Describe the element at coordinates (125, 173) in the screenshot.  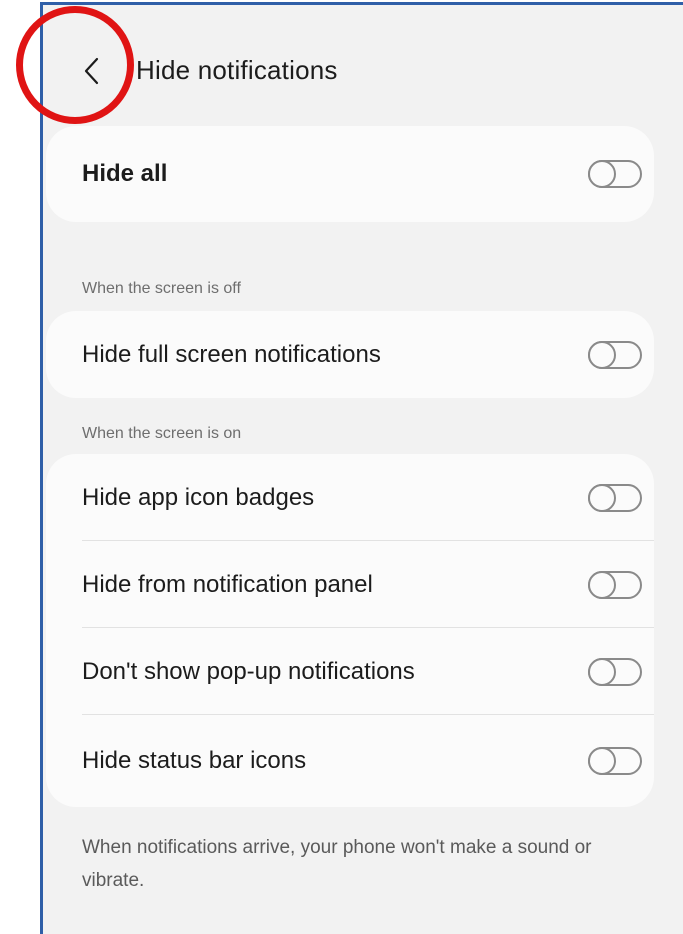
I see `hide-all-label: Hide all` at that location.